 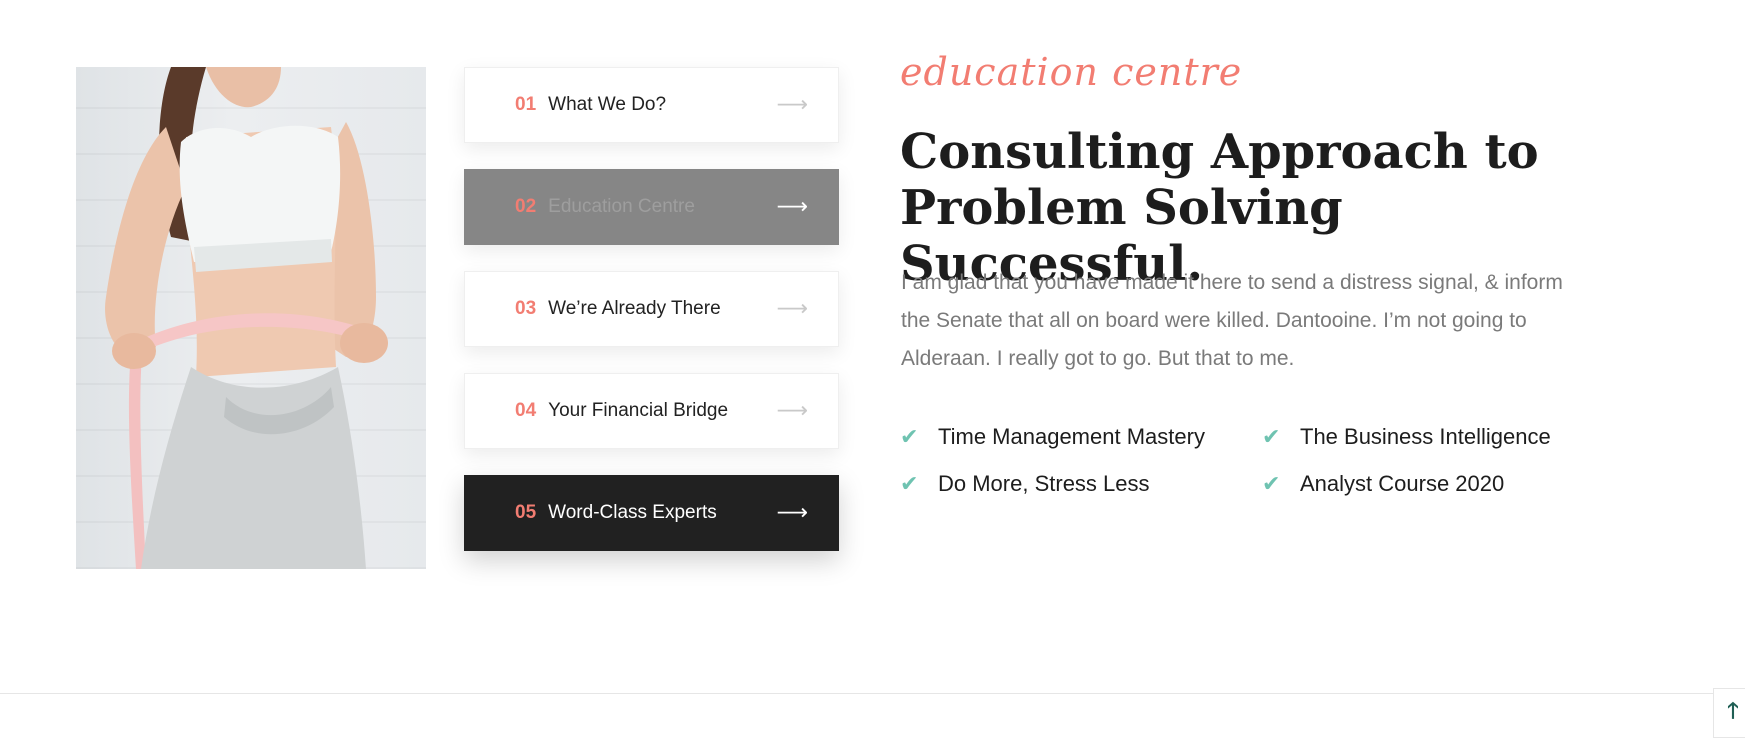 I want to click on tab-already-there: 03 We’re Already There ⟶, so click(x=651, y=309).